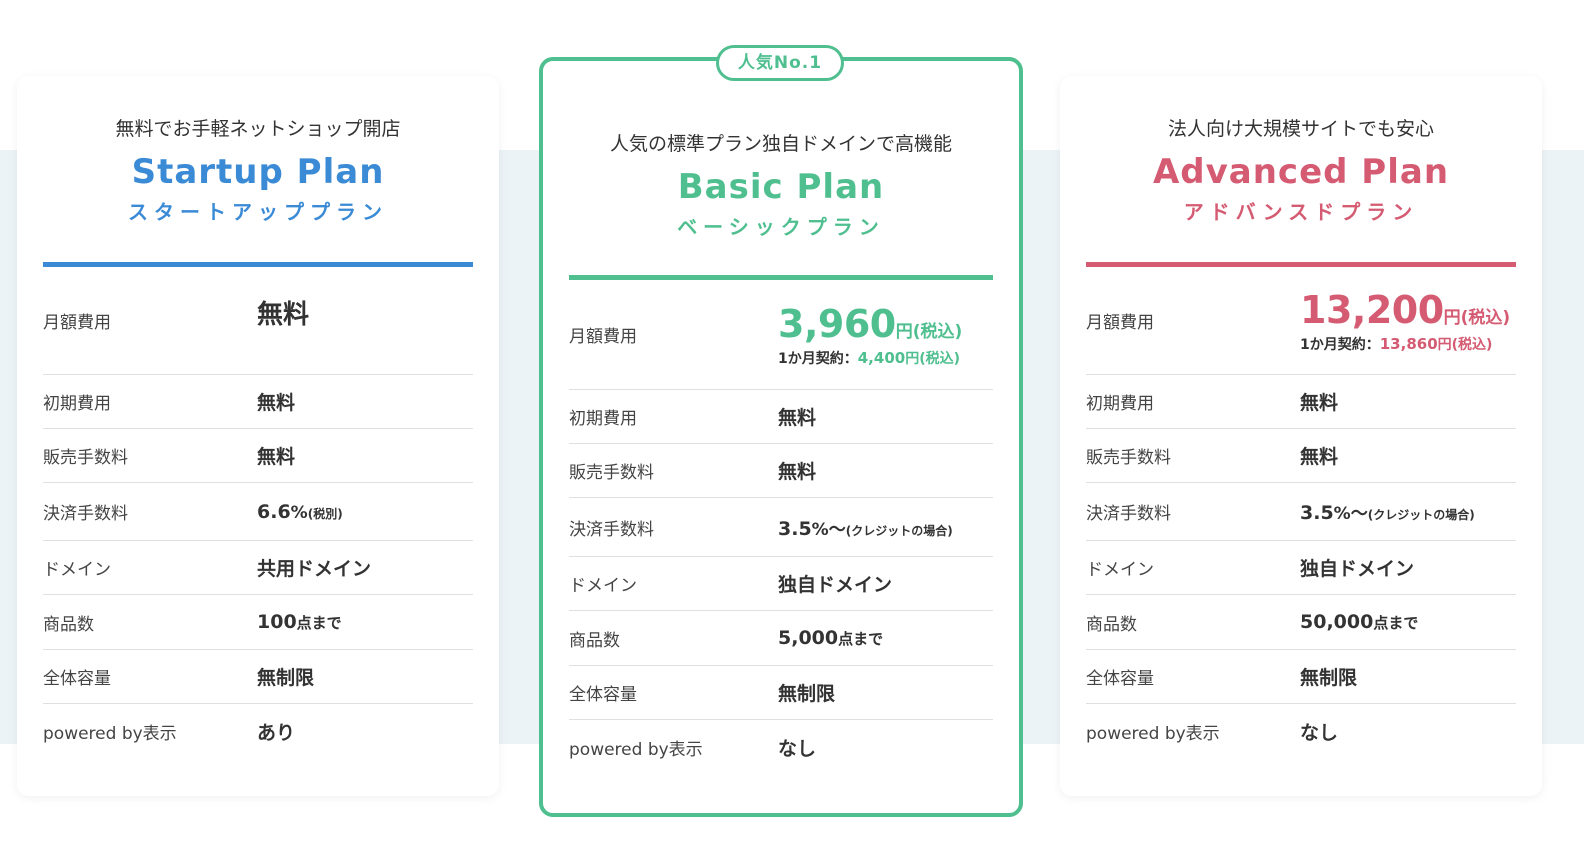  Describe the element at coordinates (881, 357) in the screenshot. I see `contract-amount: 4,400` at that location.